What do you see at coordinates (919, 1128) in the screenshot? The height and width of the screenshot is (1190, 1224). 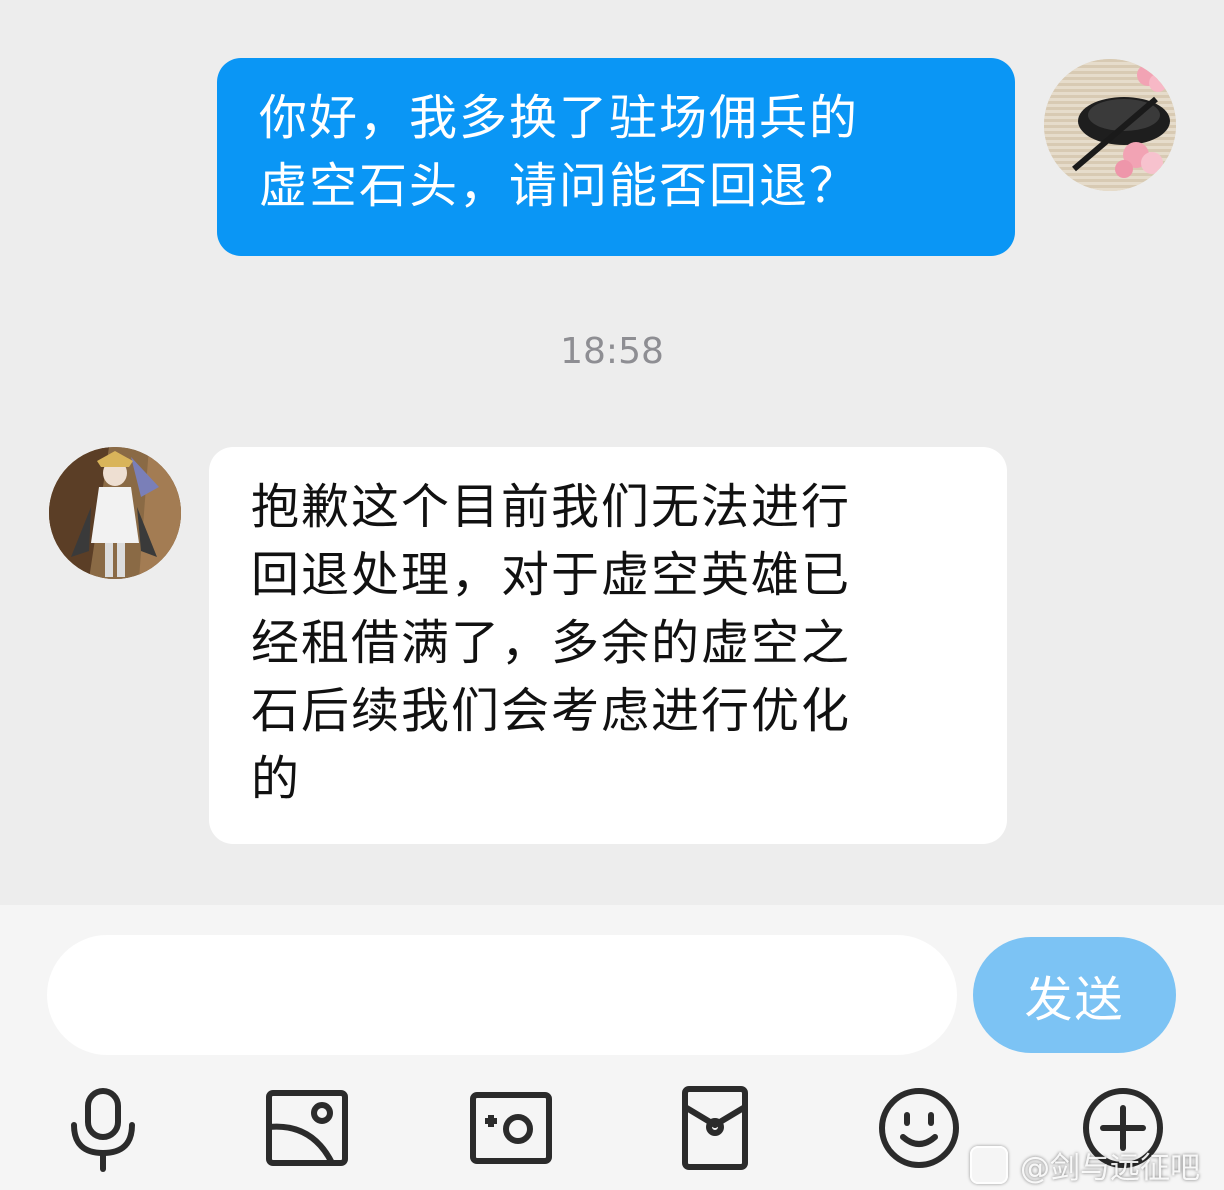 I see `emoji-icon` at bounding box center [919, 1128].